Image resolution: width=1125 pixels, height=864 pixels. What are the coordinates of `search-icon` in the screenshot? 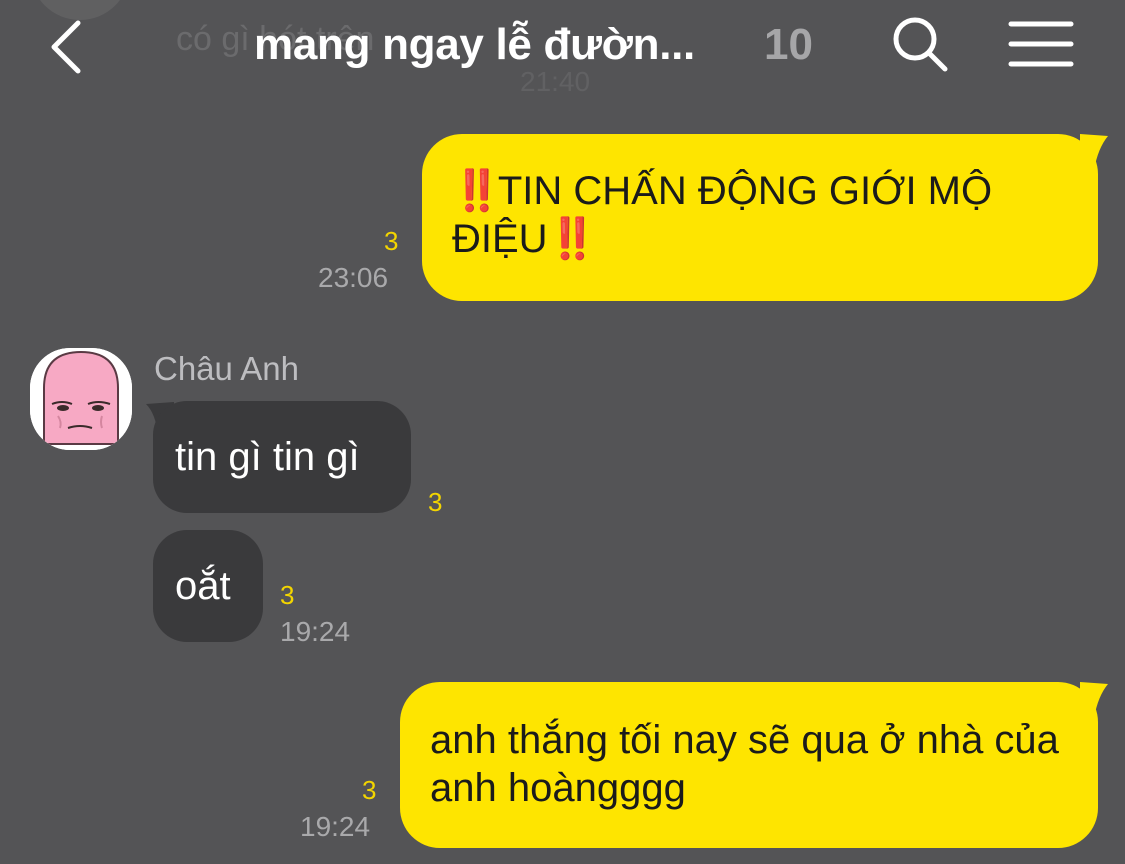 It's located at (920, 44).